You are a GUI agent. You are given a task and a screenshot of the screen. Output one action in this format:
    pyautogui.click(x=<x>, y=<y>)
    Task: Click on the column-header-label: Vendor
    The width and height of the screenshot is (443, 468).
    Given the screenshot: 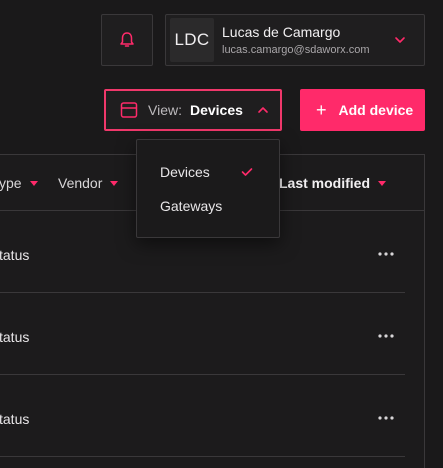 What is the action you would take?
    pyautogui.click(x=80, y=183)
    